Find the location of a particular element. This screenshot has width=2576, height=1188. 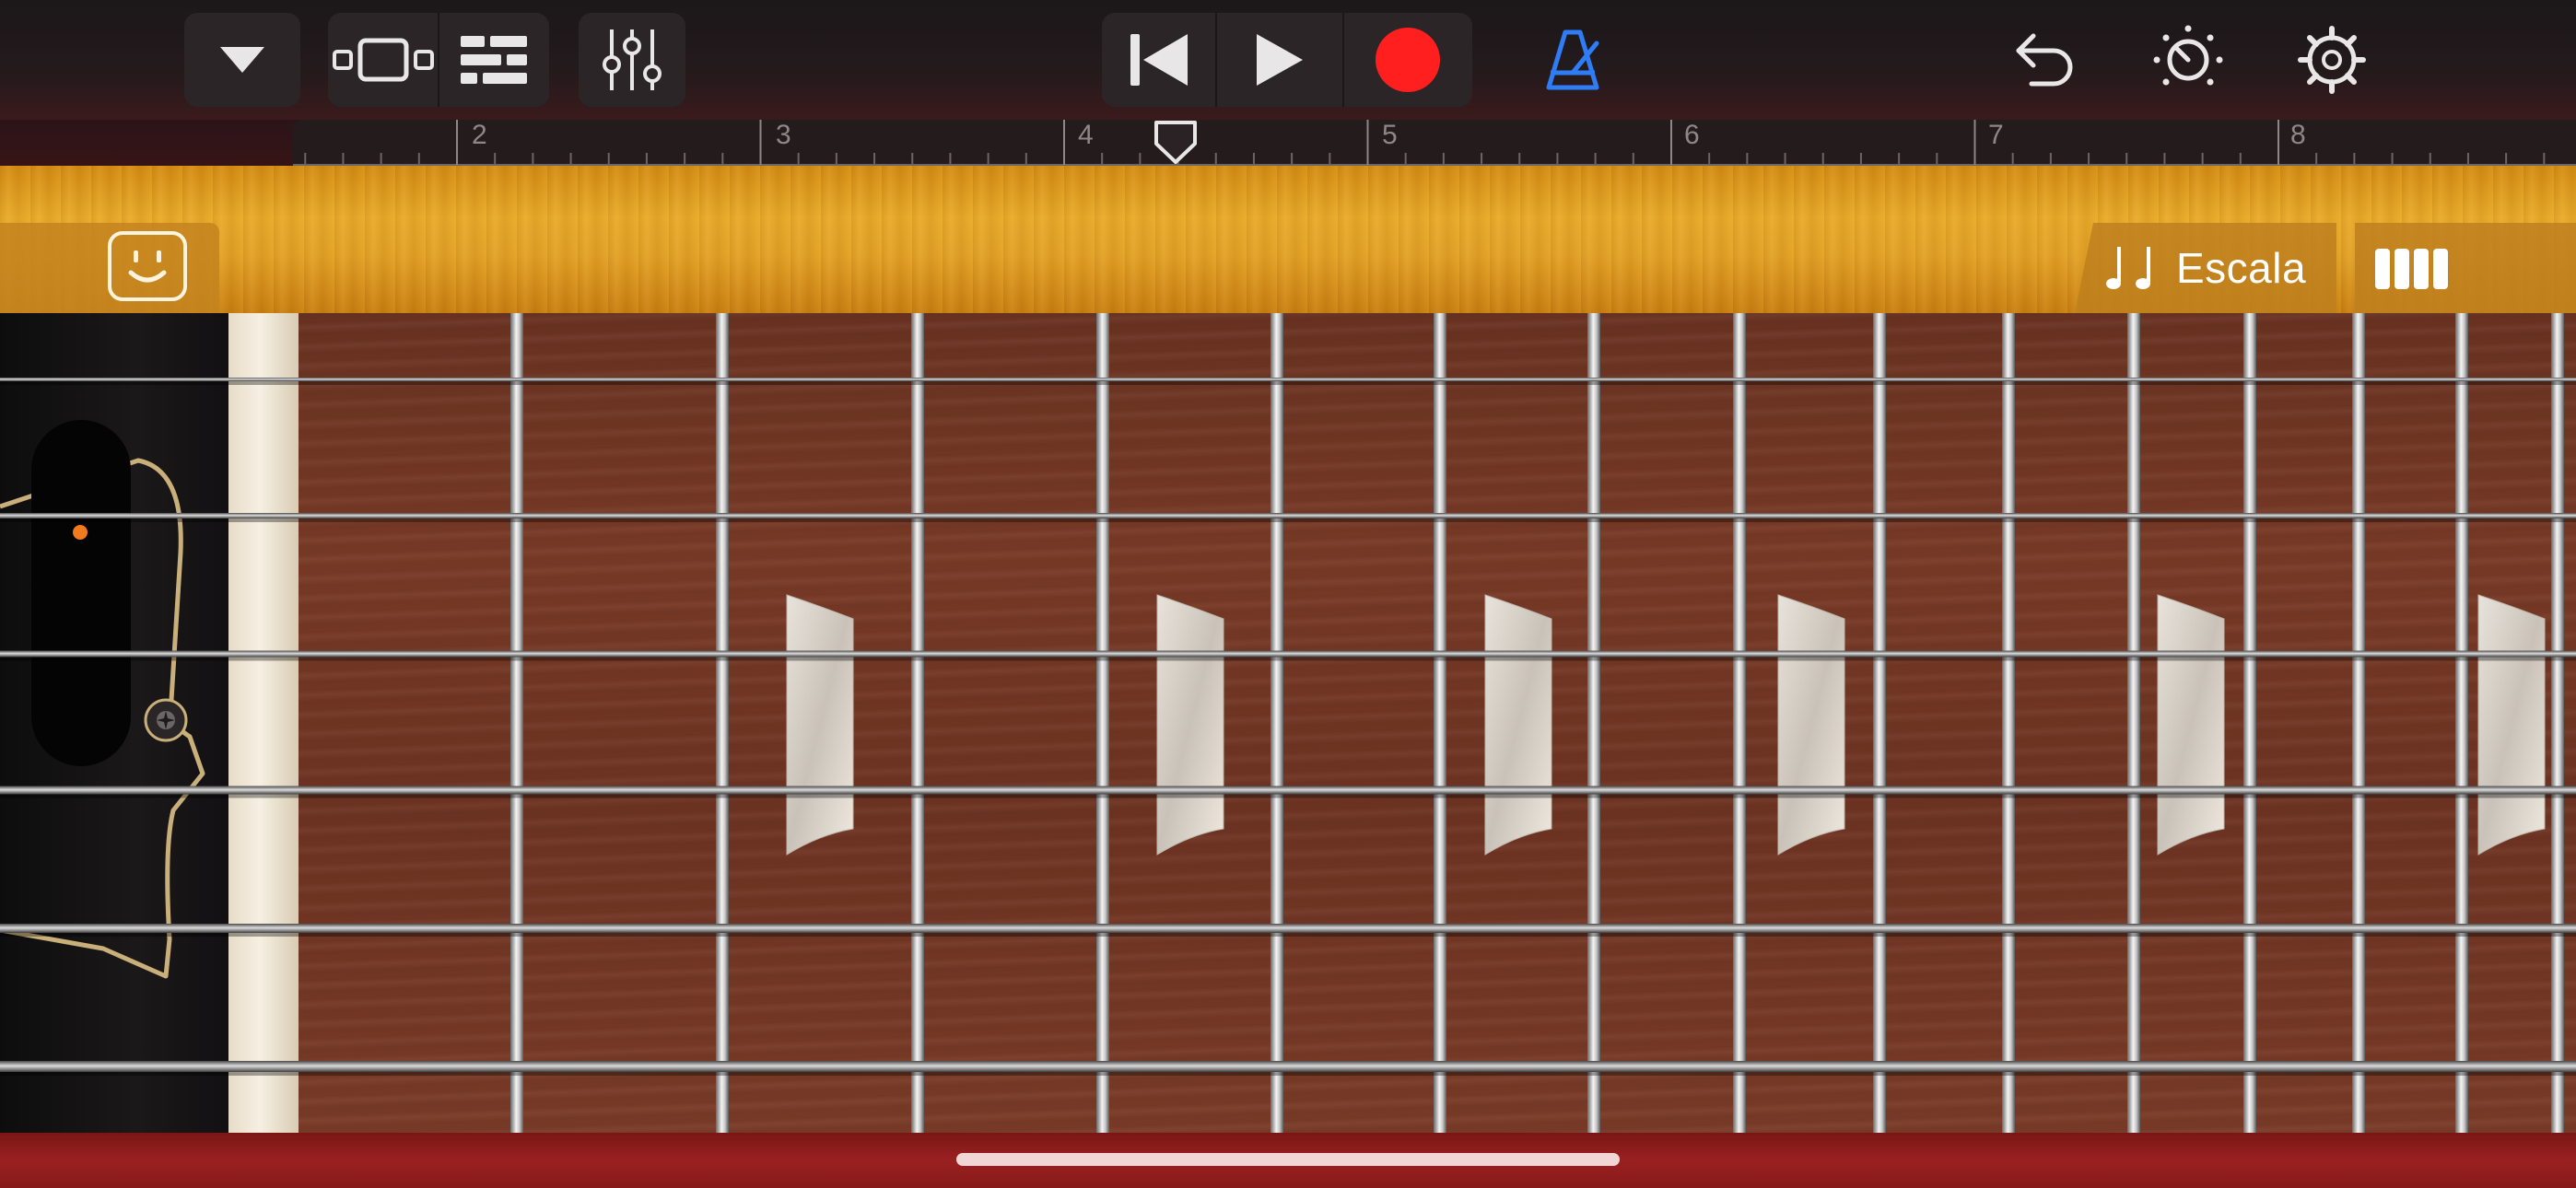

ruler-ticks is located at coordinates (1434, 143).